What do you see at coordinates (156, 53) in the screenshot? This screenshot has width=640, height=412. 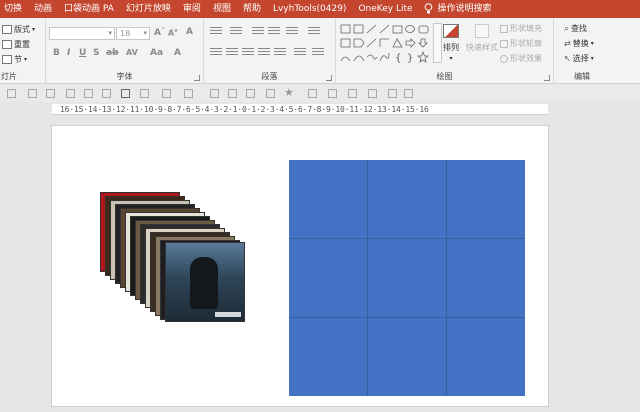 I see `change-case-icon: Aa` at bounding box center [156, 53].